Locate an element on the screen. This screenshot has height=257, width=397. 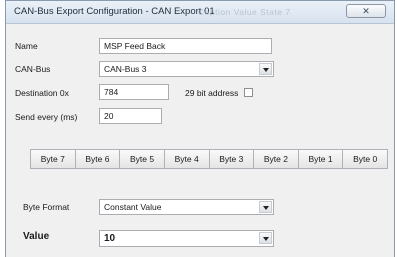
destination-label: Destination 0x is located at coordinates (42, 93).